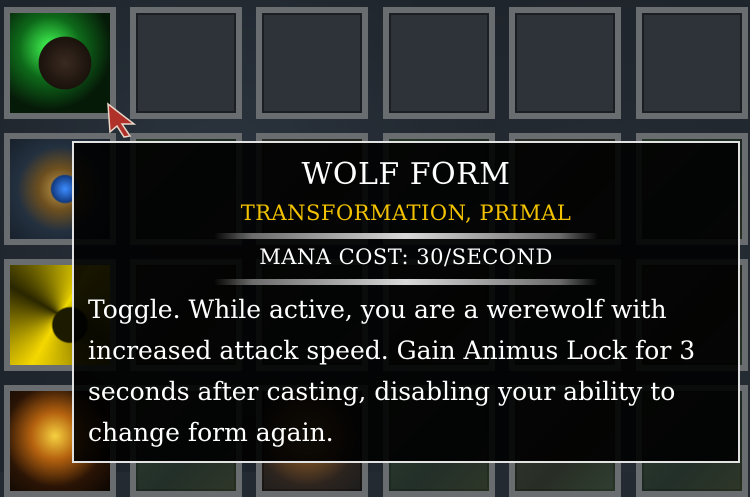 Image resolution: width=750 pixels, height=497 pixels. I want to click on wolf-form-icon, so click(60, 63).